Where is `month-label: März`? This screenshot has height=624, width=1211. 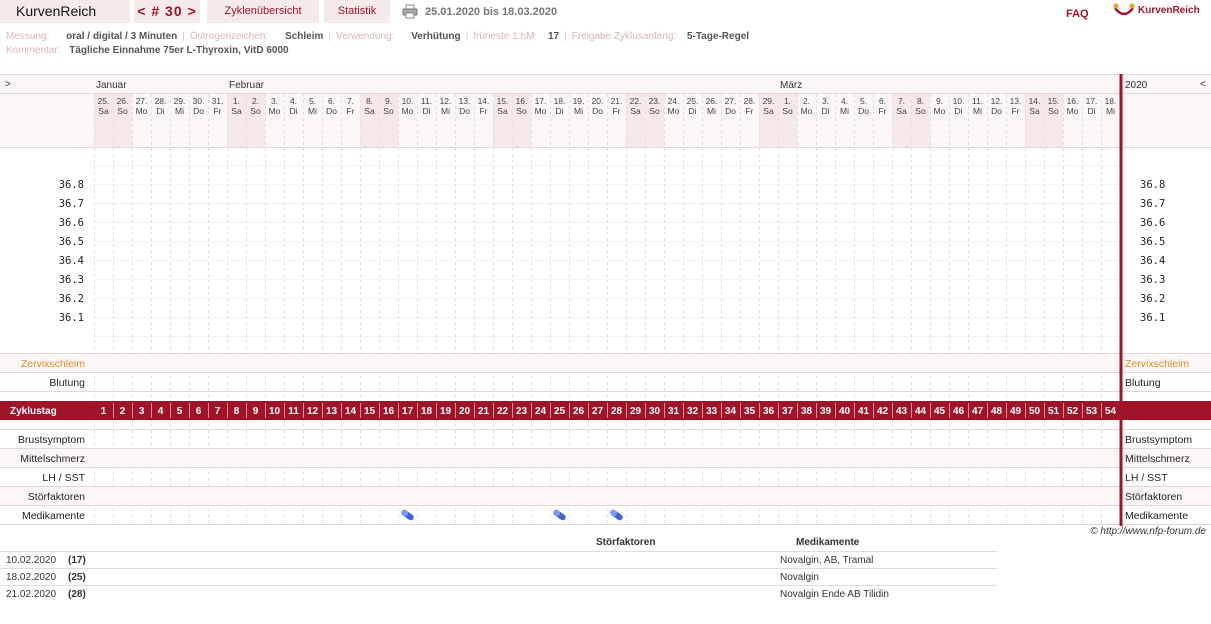 month-label: März is located at coordinates (791, 85).